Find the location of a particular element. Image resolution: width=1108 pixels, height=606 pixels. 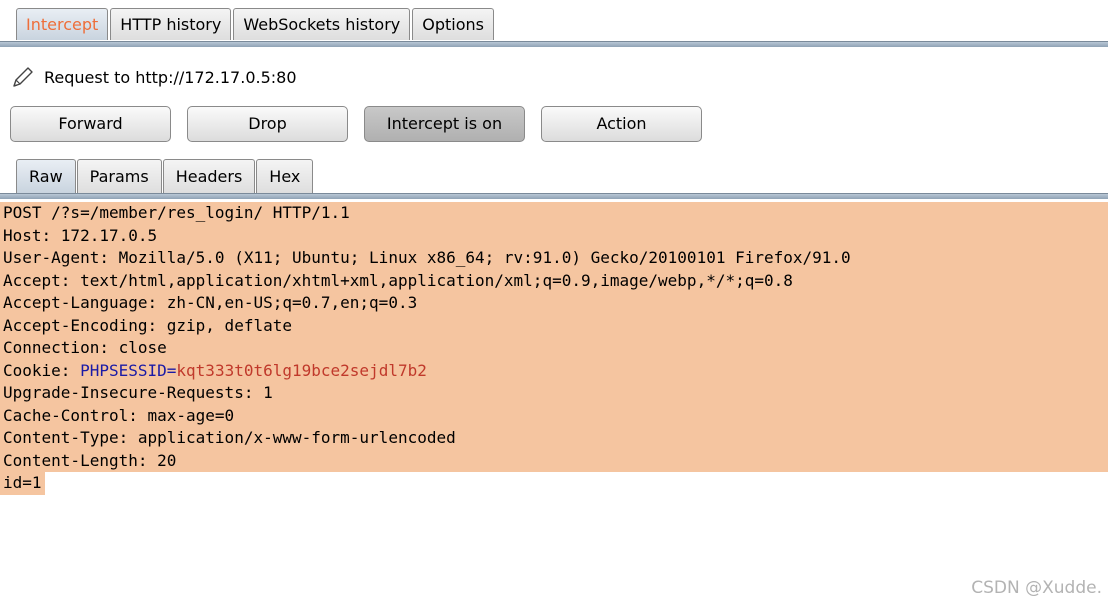

drop-button: Drop is located at coordinates (267, 124).